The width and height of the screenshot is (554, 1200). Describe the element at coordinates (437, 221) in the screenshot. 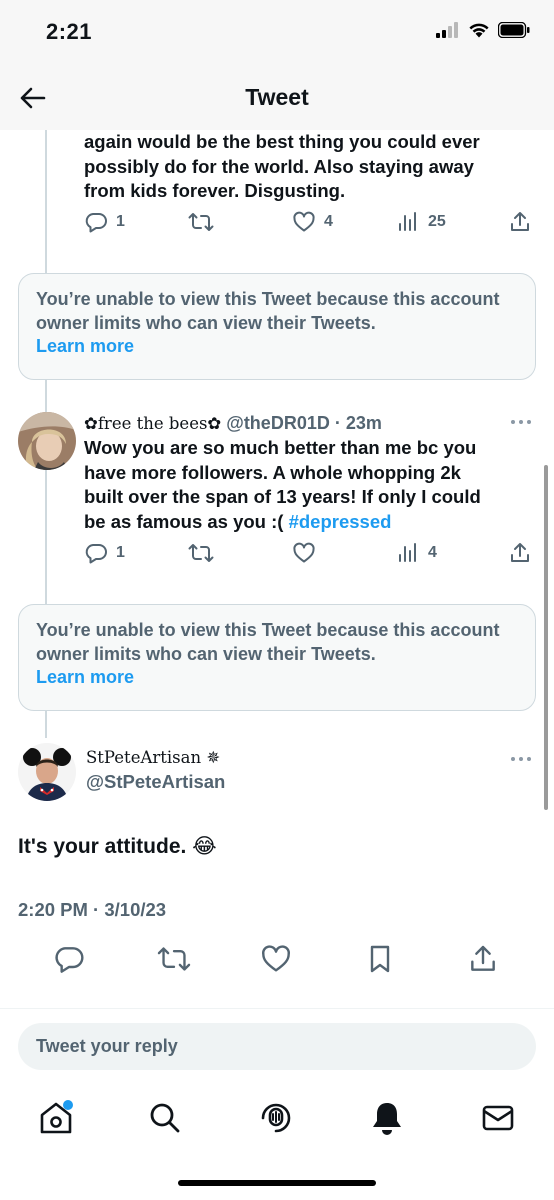

I see `views-count: 25` at that location.